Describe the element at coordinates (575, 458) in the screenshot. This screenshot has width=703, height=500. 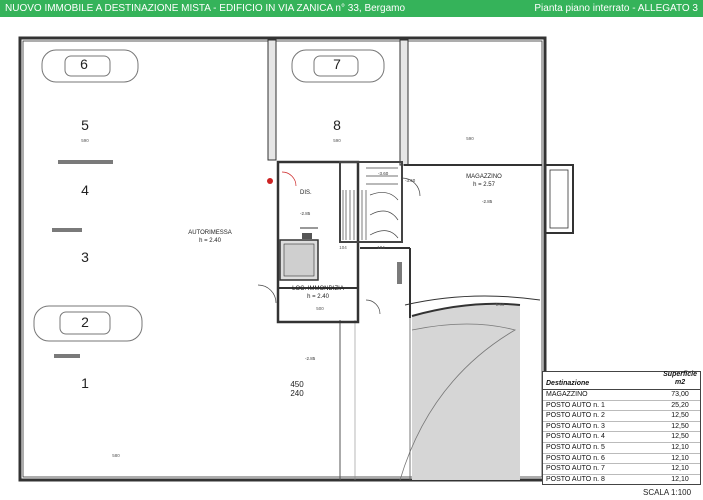
I see `legend-row-label: POSTO AUTO n. 6` at that location.